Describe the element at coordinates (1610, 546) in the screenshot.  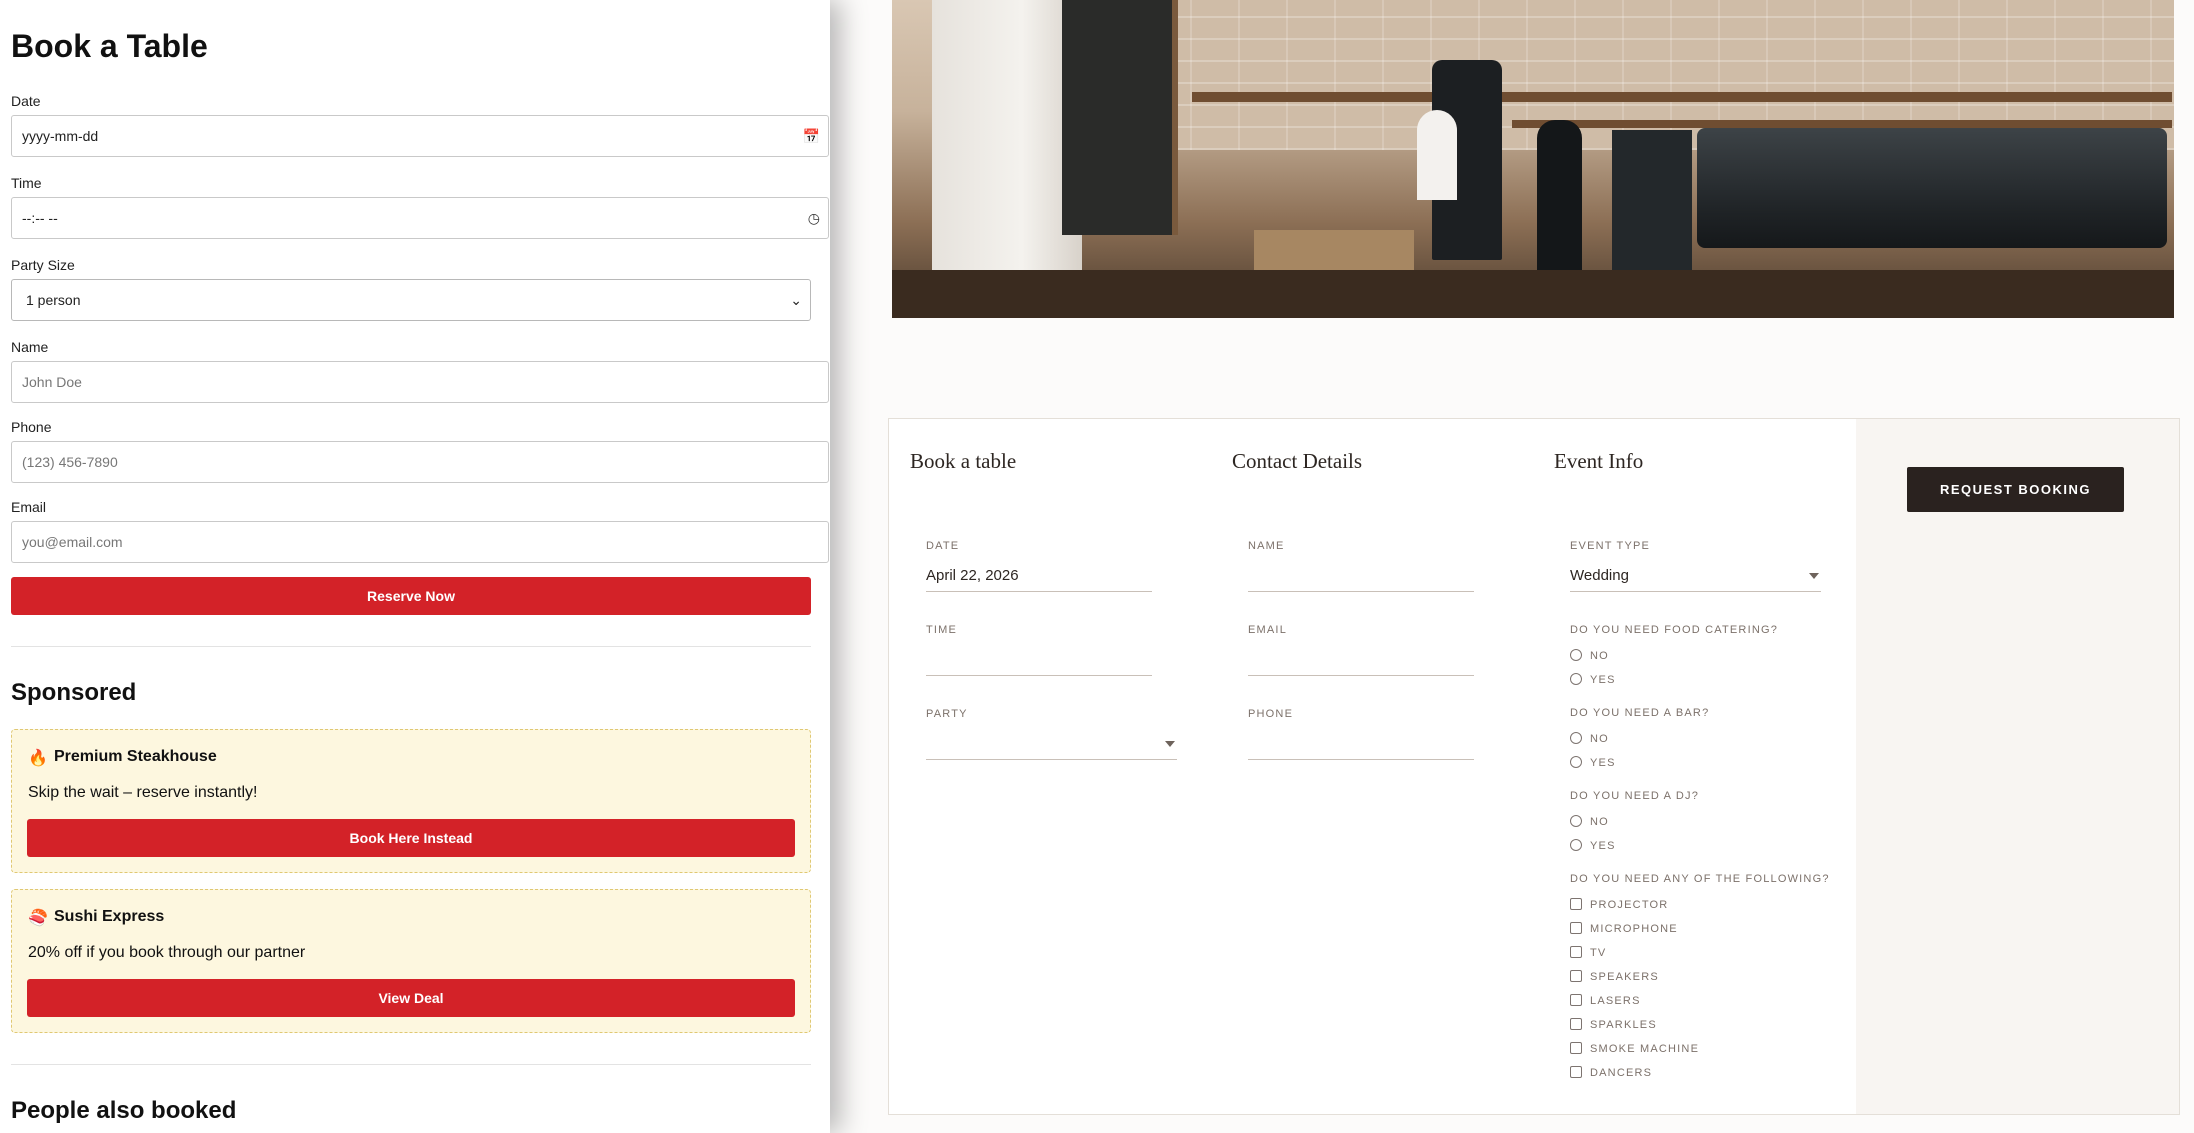
I see `event-type-label: EVENT TYPE` at that location.